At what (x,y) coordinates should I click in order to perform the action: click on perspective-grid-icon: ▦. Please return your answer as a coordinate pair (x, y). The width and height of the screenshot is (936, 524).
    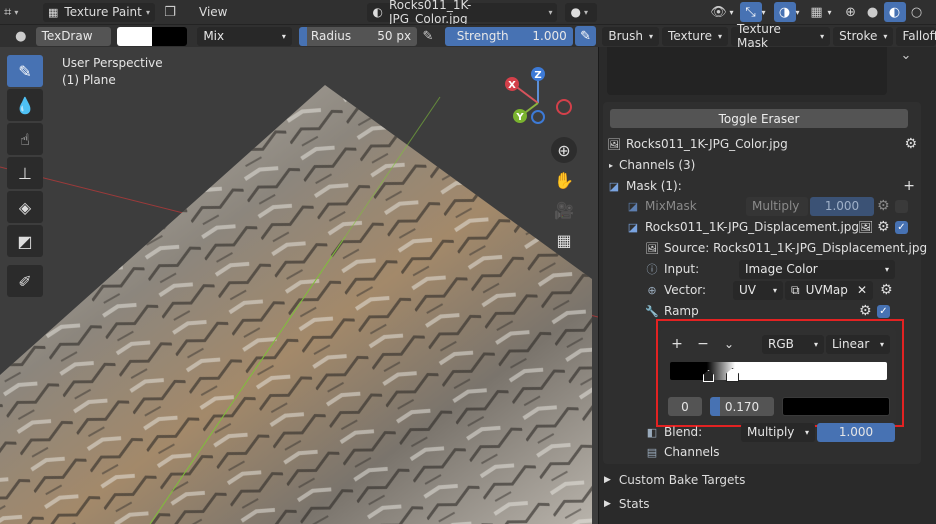
    Looking at the image, I should click on (564, 240).